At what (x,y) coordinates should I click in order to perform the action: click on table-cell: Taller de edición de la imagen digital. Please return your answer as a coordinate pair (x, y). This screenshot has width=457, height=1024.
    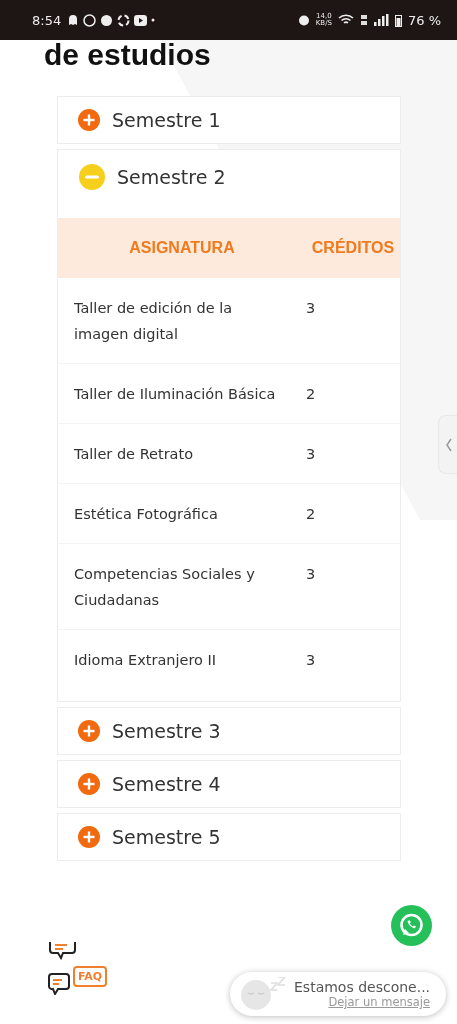
    Looking at the image, I should click on (182, 321).